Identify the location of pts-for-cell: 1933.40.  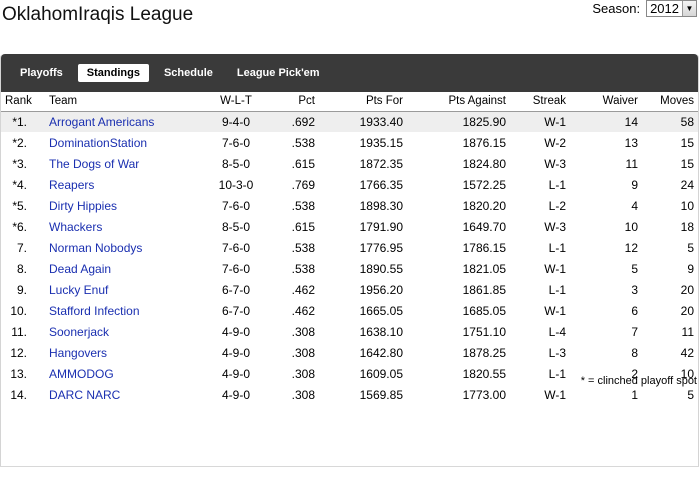
(361, 121).